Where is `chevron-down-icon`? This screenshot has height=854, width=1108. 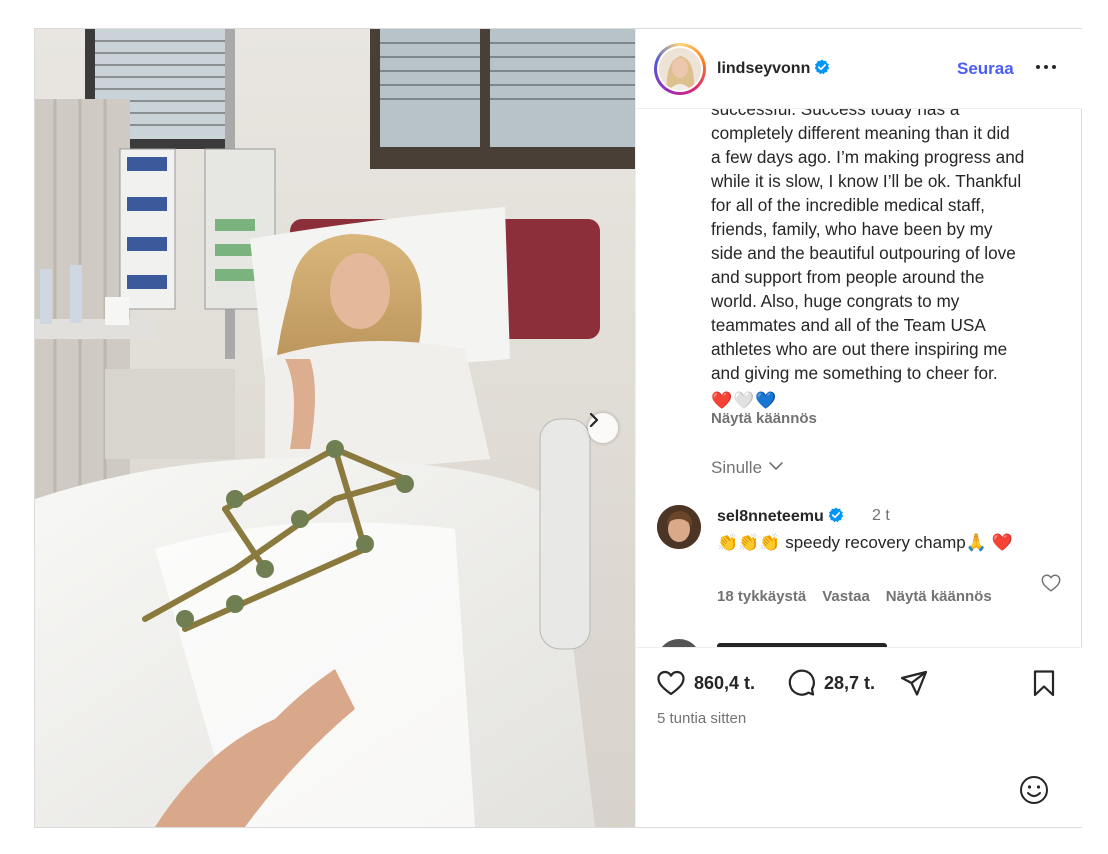 chevron-down-icon is located at coordinates (776, 466).